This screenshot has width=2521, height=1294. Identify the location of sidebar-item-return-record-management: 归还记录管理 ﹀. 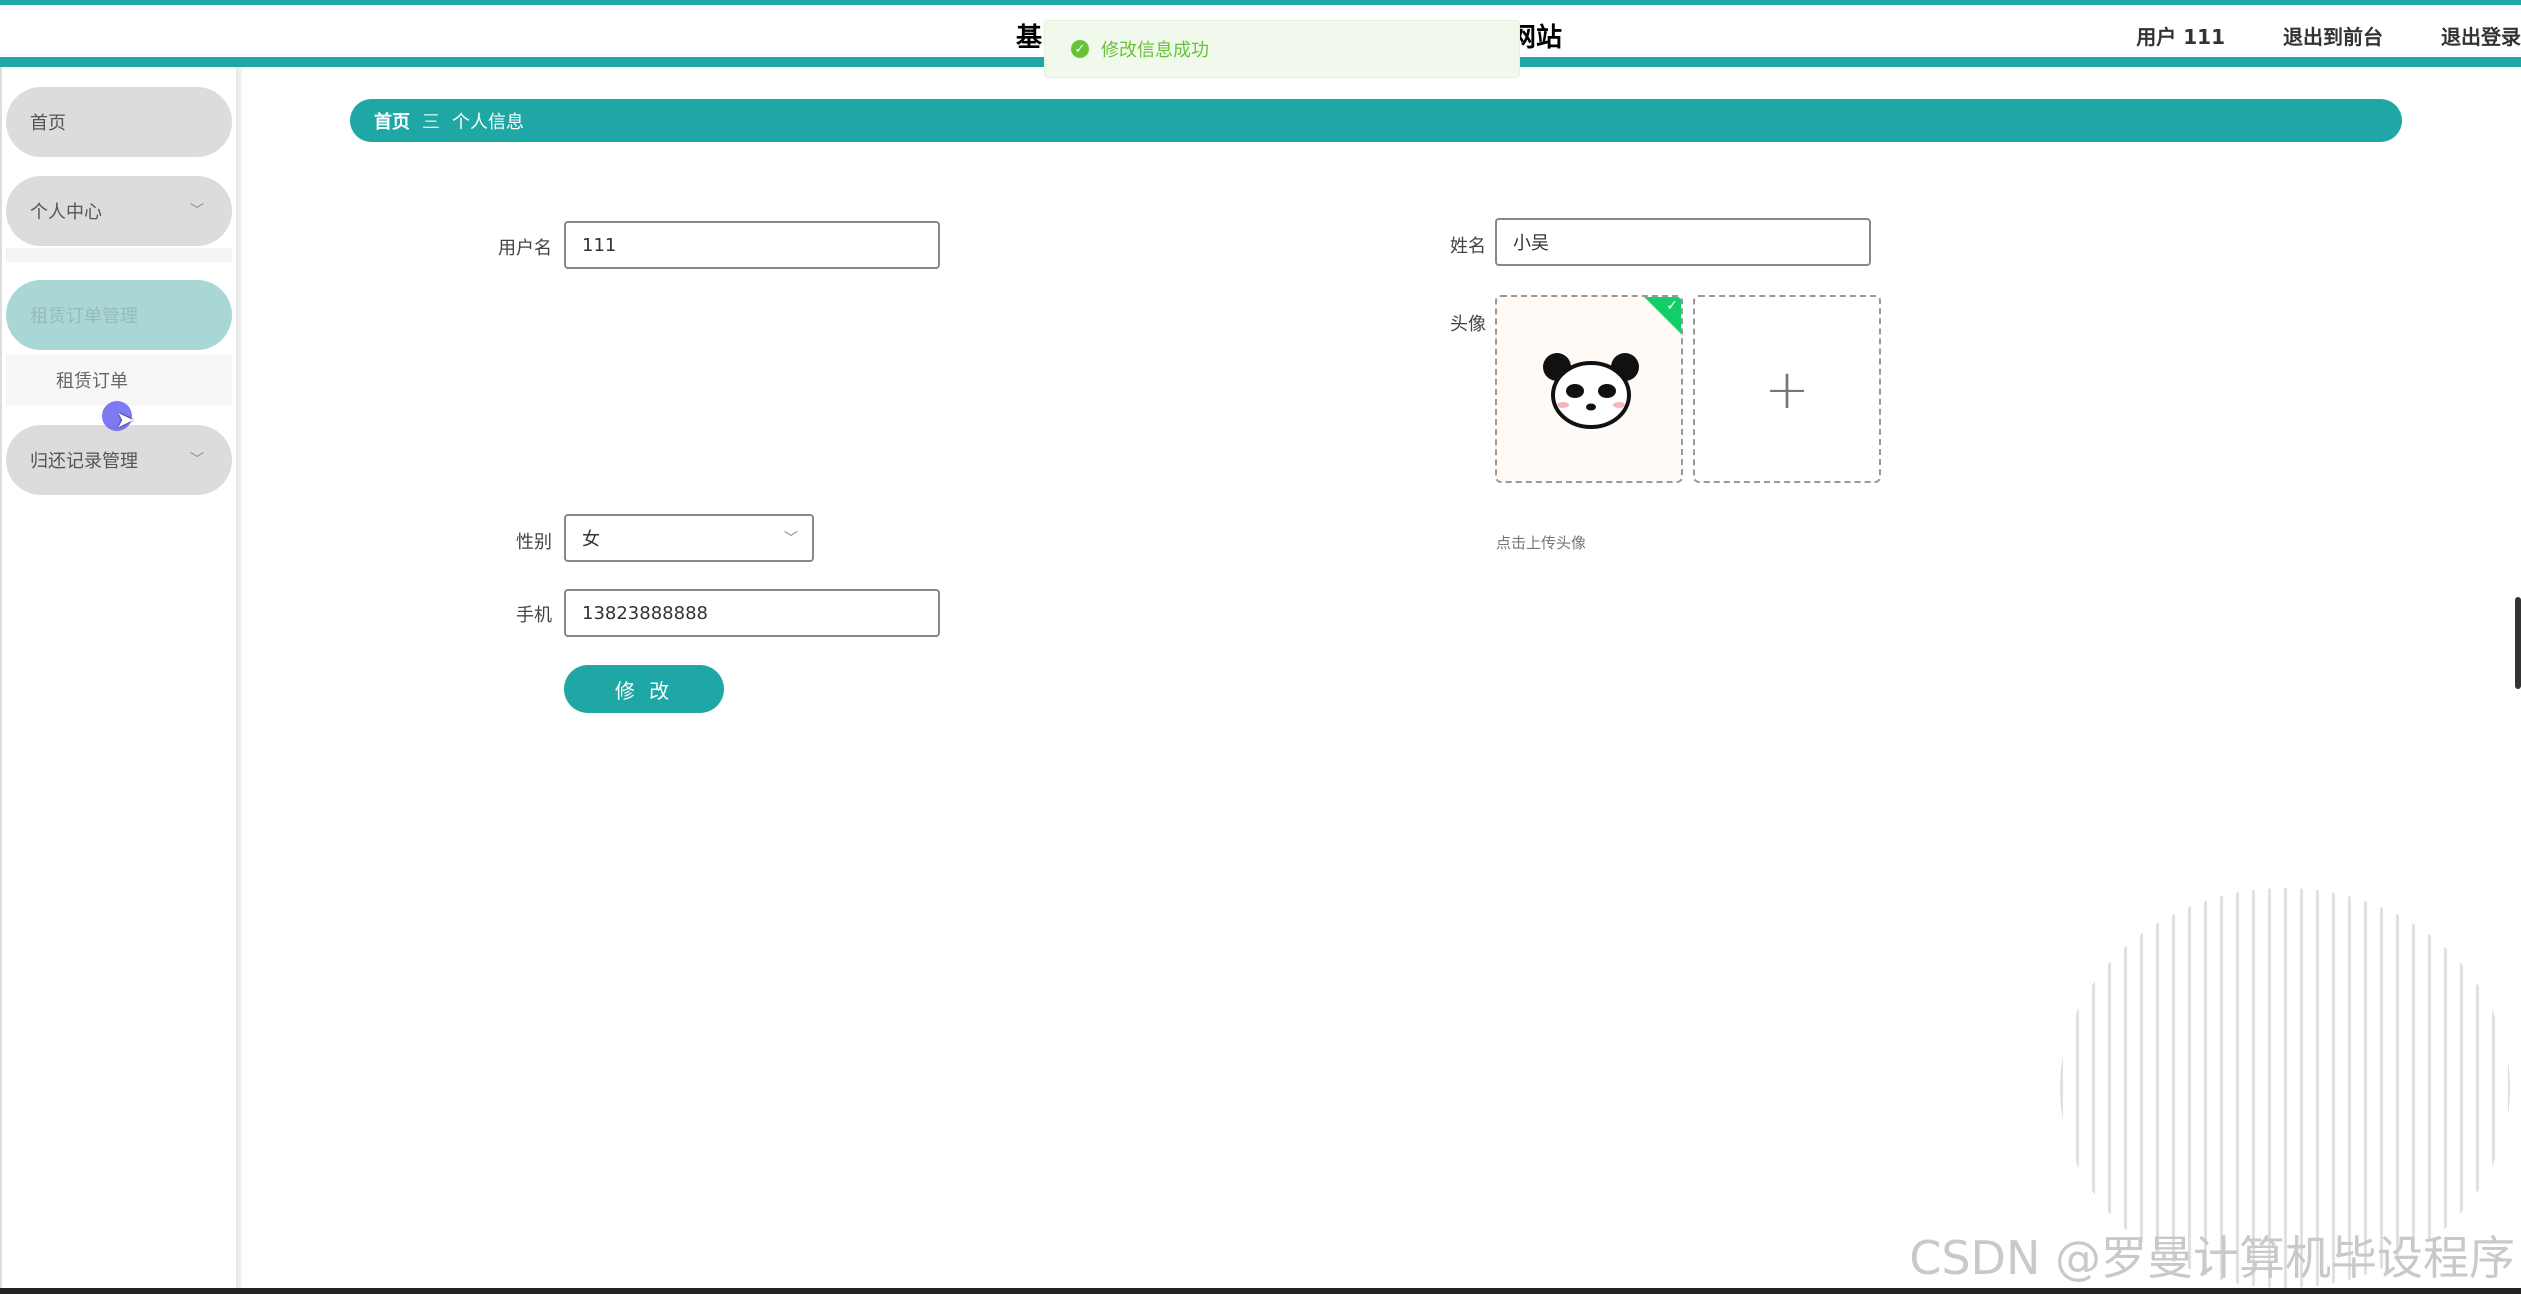
(119, 460).